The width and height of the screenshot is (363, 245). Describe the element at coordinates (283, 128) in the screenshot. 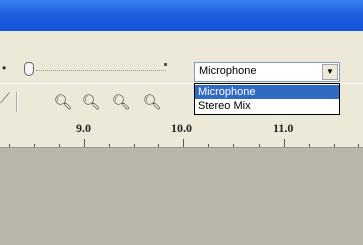

I see `ruler-label: 11.0` at that location.